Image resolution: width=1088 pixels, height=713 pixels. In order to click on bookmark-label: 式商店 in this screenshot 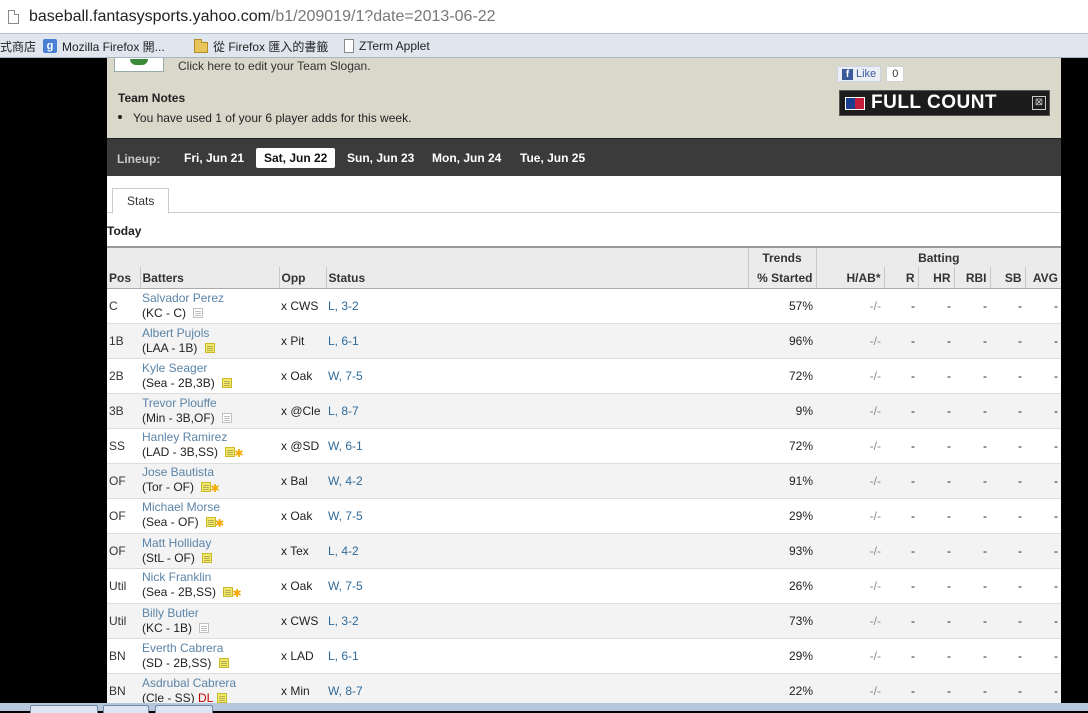, I will do `click(18, 46)`.